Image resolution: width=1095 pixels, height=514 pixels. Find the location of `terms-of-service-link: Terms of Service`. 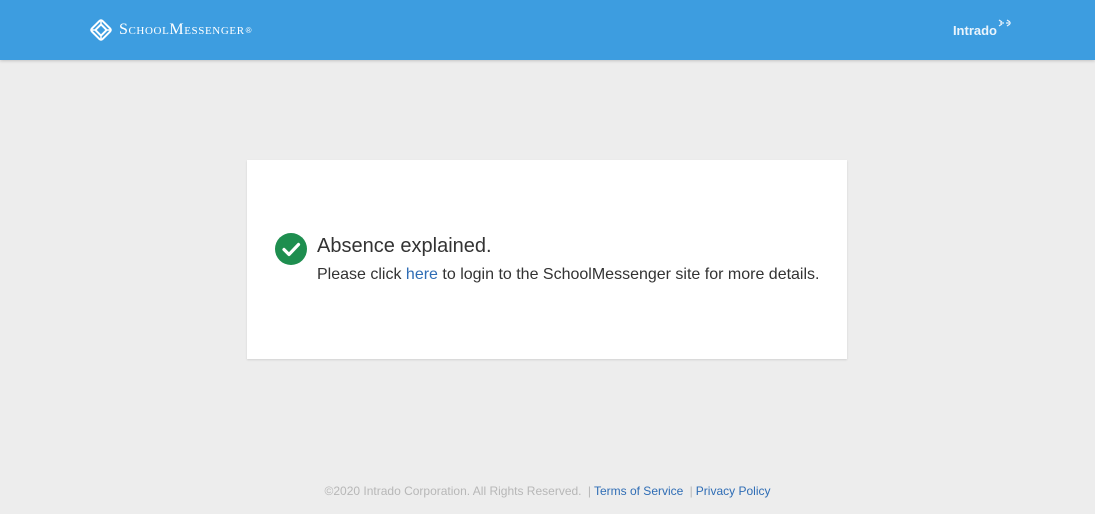

terms-of-service-link: Terms of Service is located at coordinates (638, 491).